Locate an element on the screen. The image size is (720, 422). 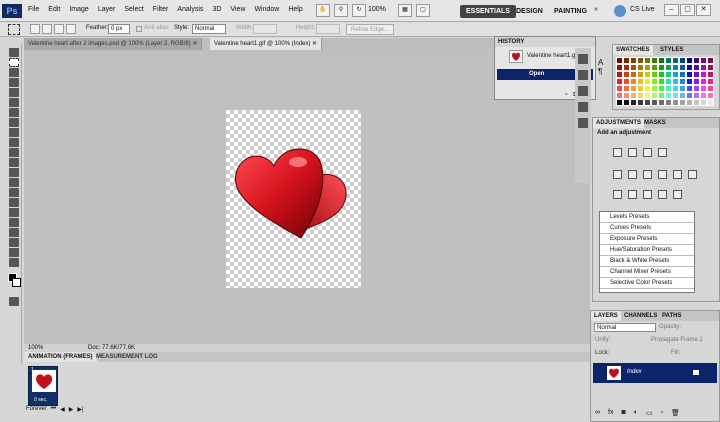
paragraph-icon is located at coordinates (583, 75).